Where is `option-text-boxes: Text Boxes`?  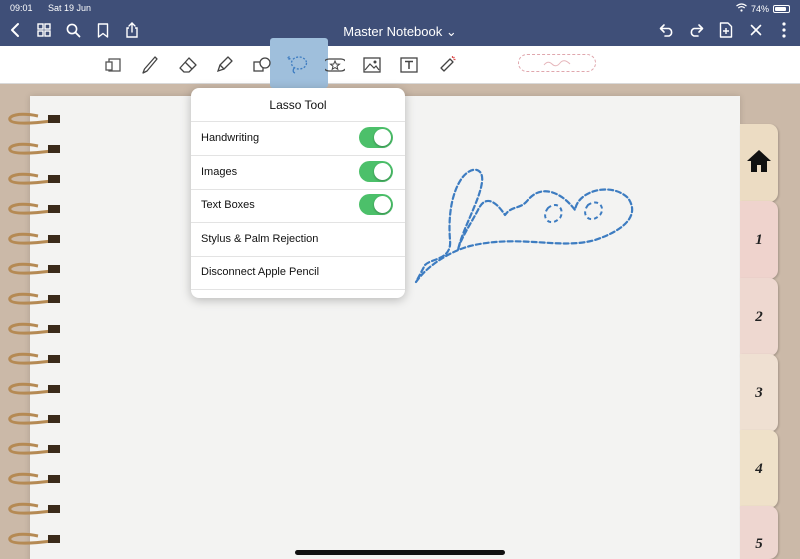
option-text-boxes: Text Boxes is located at coordinates (298, 205).